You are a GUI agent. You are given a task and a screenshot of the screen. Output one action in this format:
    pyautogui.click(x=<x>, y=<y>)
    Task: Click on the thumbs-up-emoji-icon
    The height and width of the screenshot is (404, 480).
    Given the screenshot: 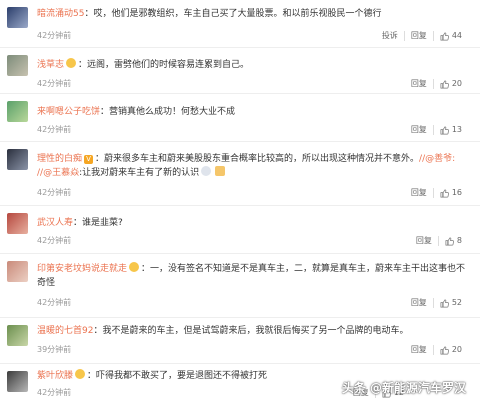 What is the action you would take?
    pyautogui.click(x=220, y=171)
    